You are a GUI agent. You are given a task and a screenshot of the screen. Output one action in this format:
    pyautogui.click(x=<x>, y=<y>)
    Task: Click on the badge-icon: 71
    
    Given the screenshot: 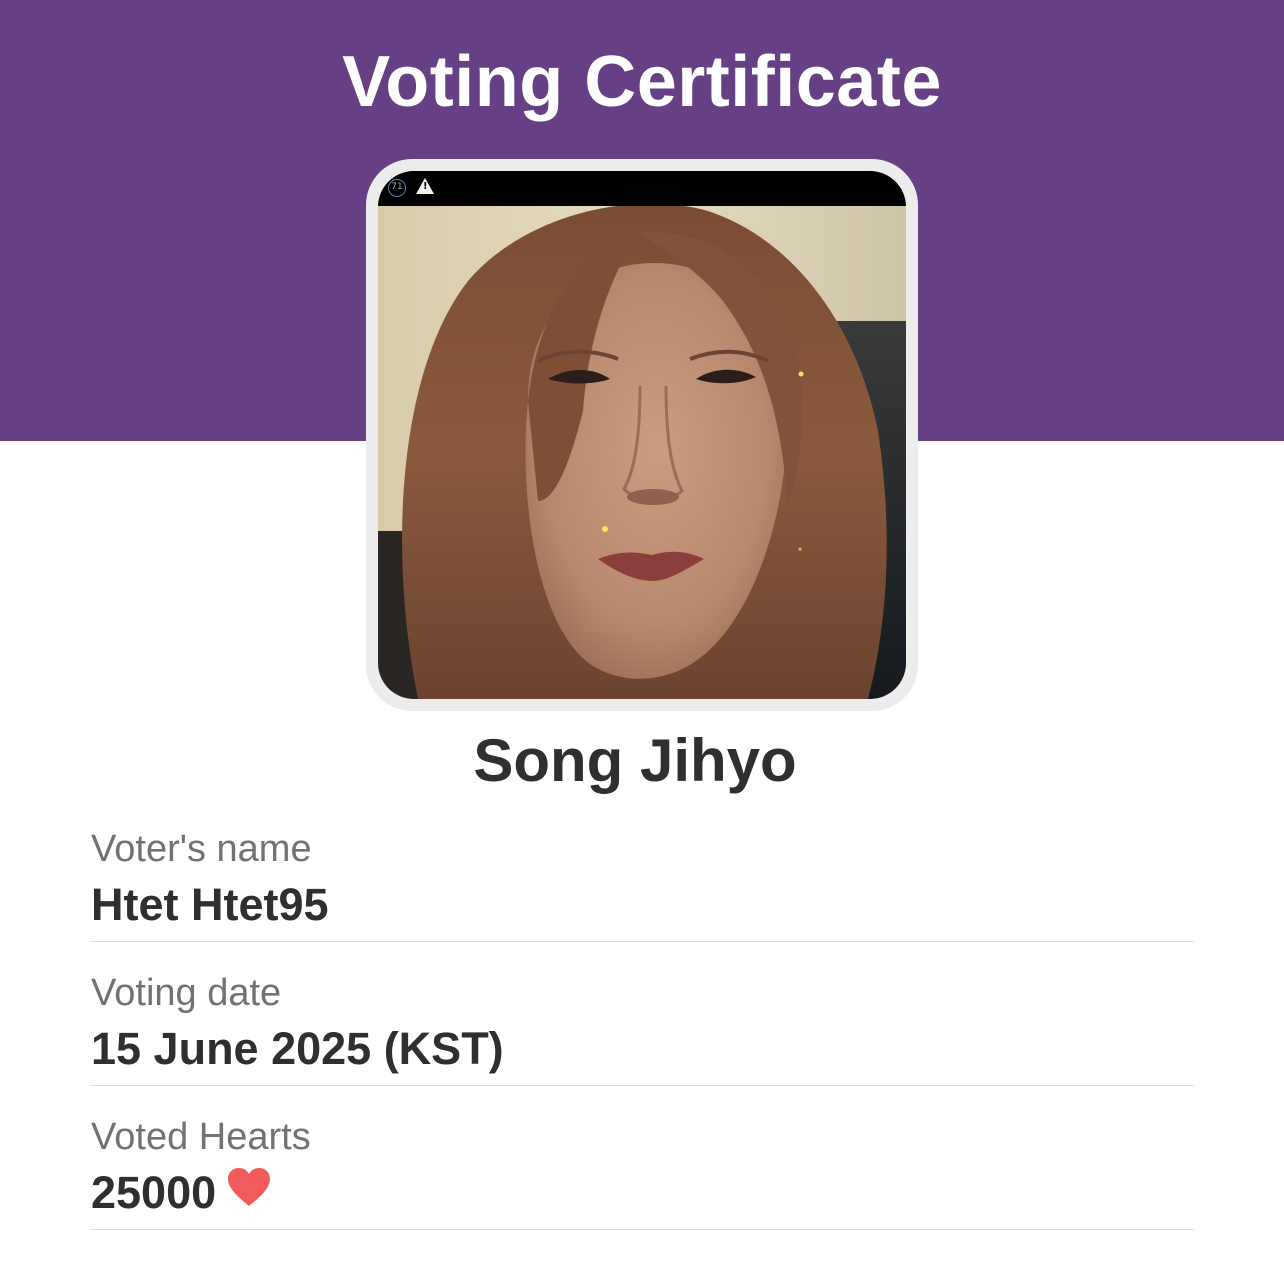 What is the action you would take?
    pyautogui.click(x=397, y=188)
    